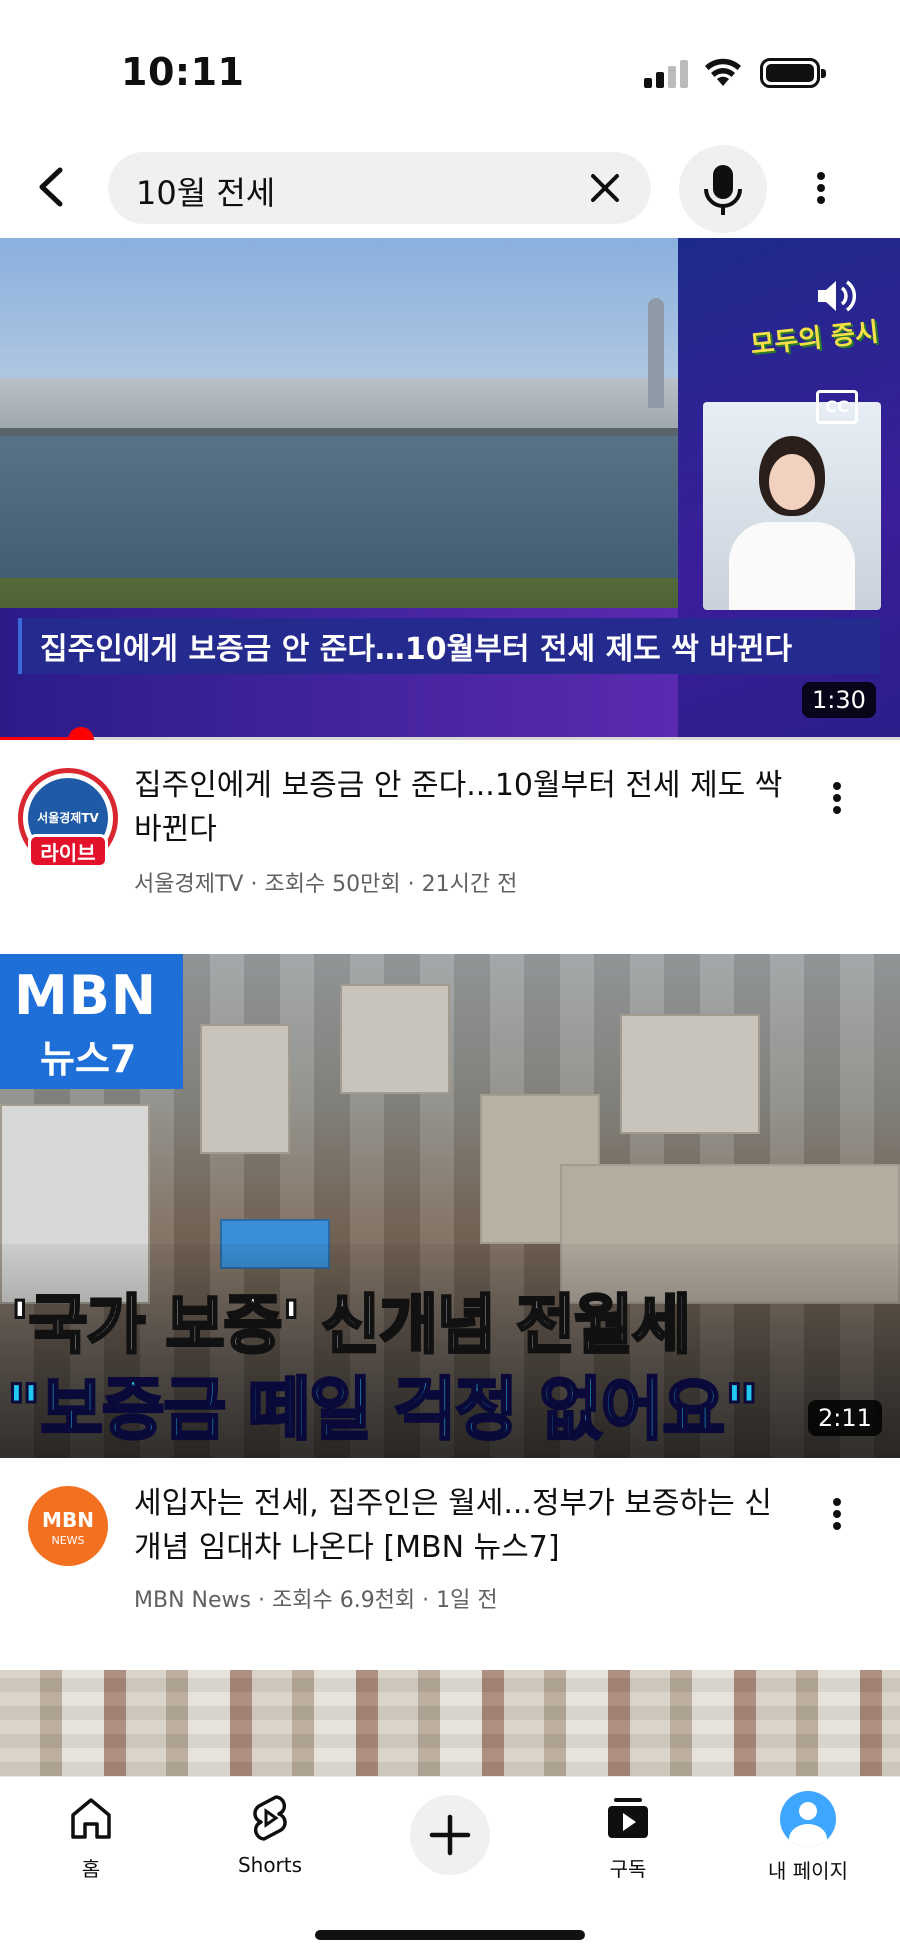  I want to click on anchor-video-inset, so click(792, 506).